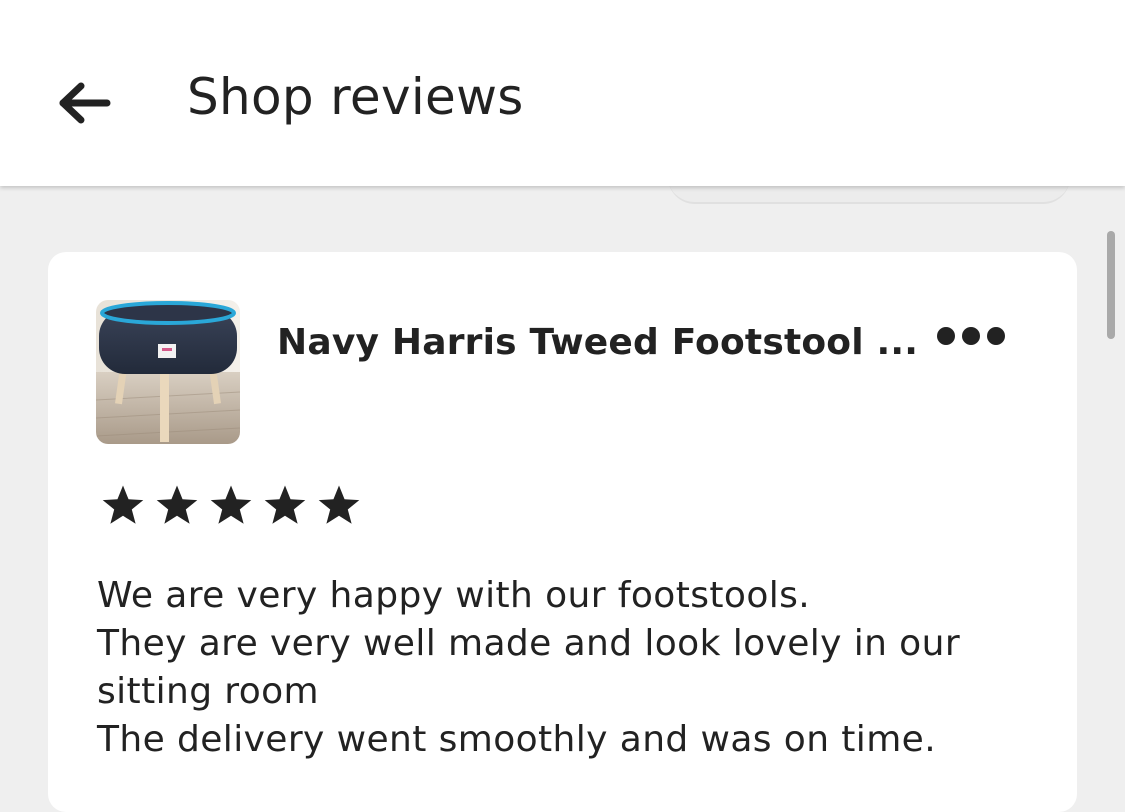  I want to click on footstool-product-image, so click(168, 372).